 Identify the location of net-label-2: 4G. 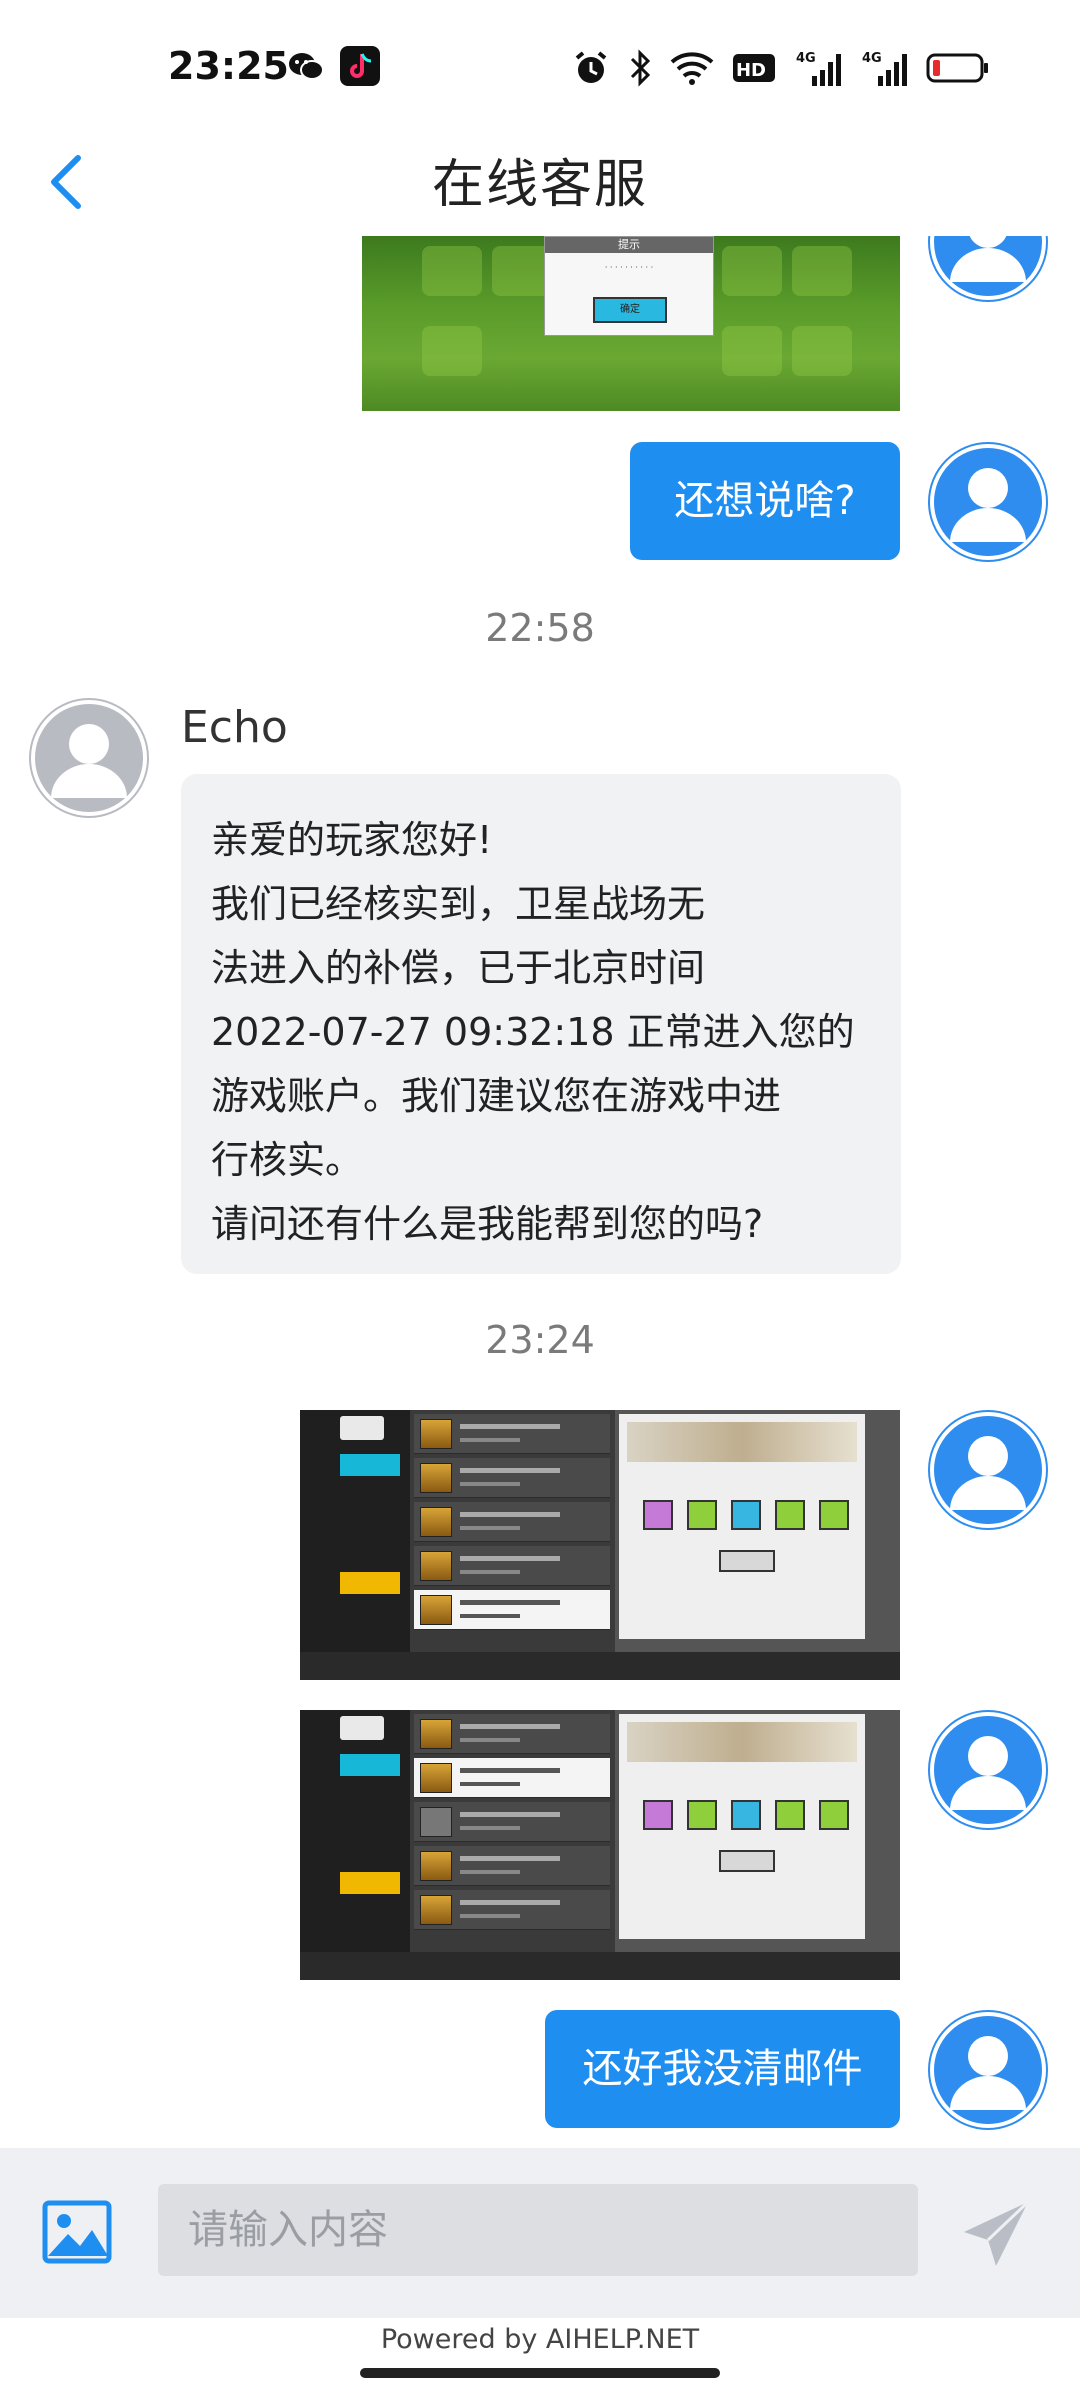
(872, 58).